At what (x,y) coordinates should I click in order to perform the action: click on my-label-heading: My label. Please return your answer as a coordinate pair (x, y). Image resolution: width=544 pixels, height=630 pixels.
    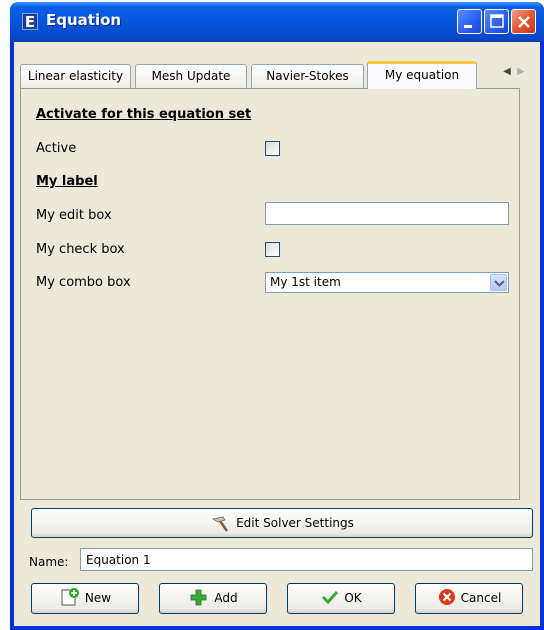
    Looking at the image, I should click on (67, 181).